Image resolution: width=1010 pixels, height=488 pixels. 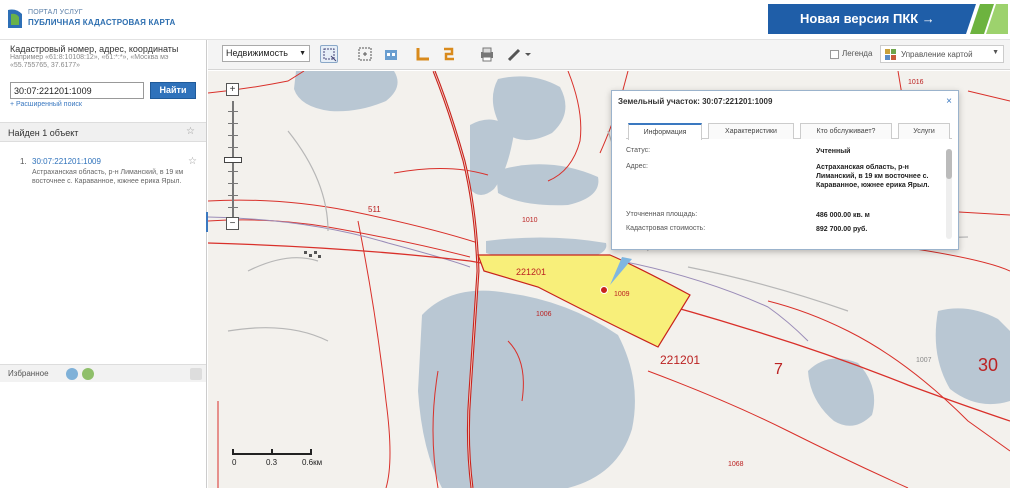 I want to click on find-button: Найти, so click(x=173, y=90).